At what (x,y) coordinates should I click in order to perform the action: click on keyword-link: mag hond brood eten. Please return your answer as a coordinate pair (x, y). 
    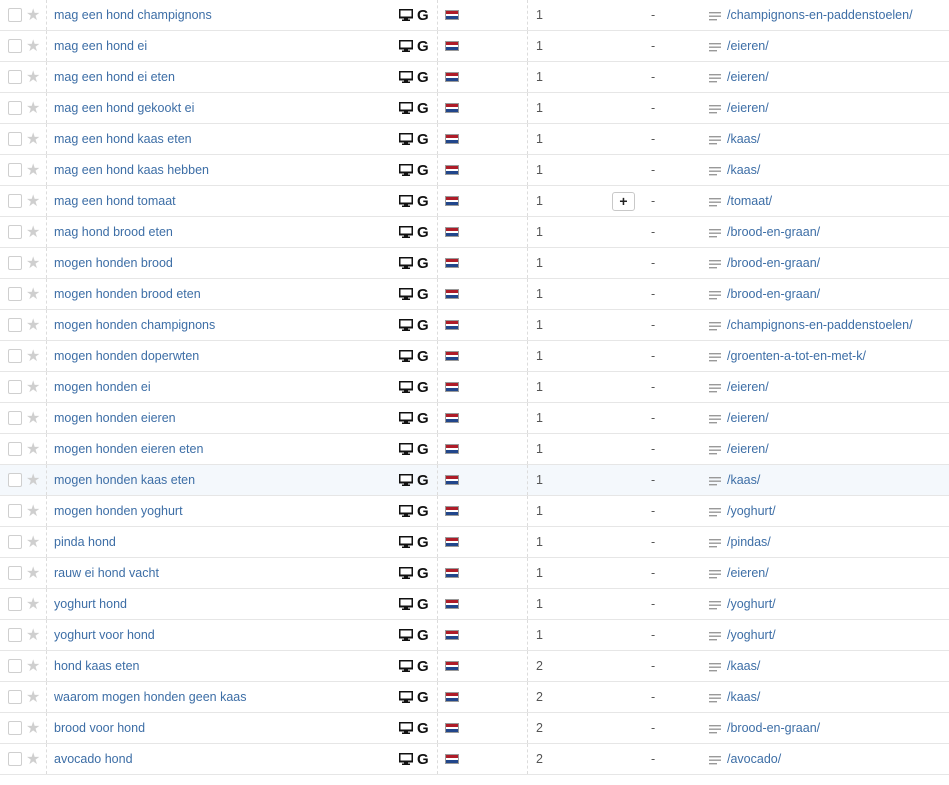
    Looking at the image, I should click on (113, 232).